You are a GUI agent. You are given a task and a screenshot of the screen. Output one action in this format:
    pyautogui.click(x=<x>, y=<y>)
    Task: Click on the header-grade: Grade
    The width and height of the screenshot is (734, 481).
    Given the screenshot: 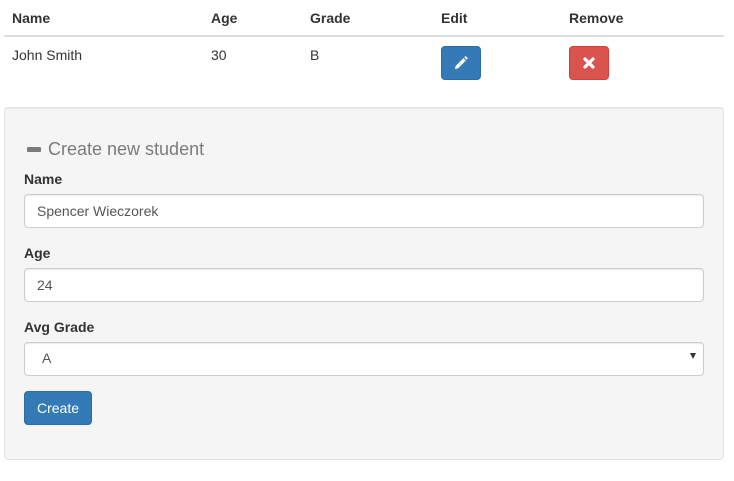 What is the action you would take?
    pyautogui.click(x=367, y=18)
    